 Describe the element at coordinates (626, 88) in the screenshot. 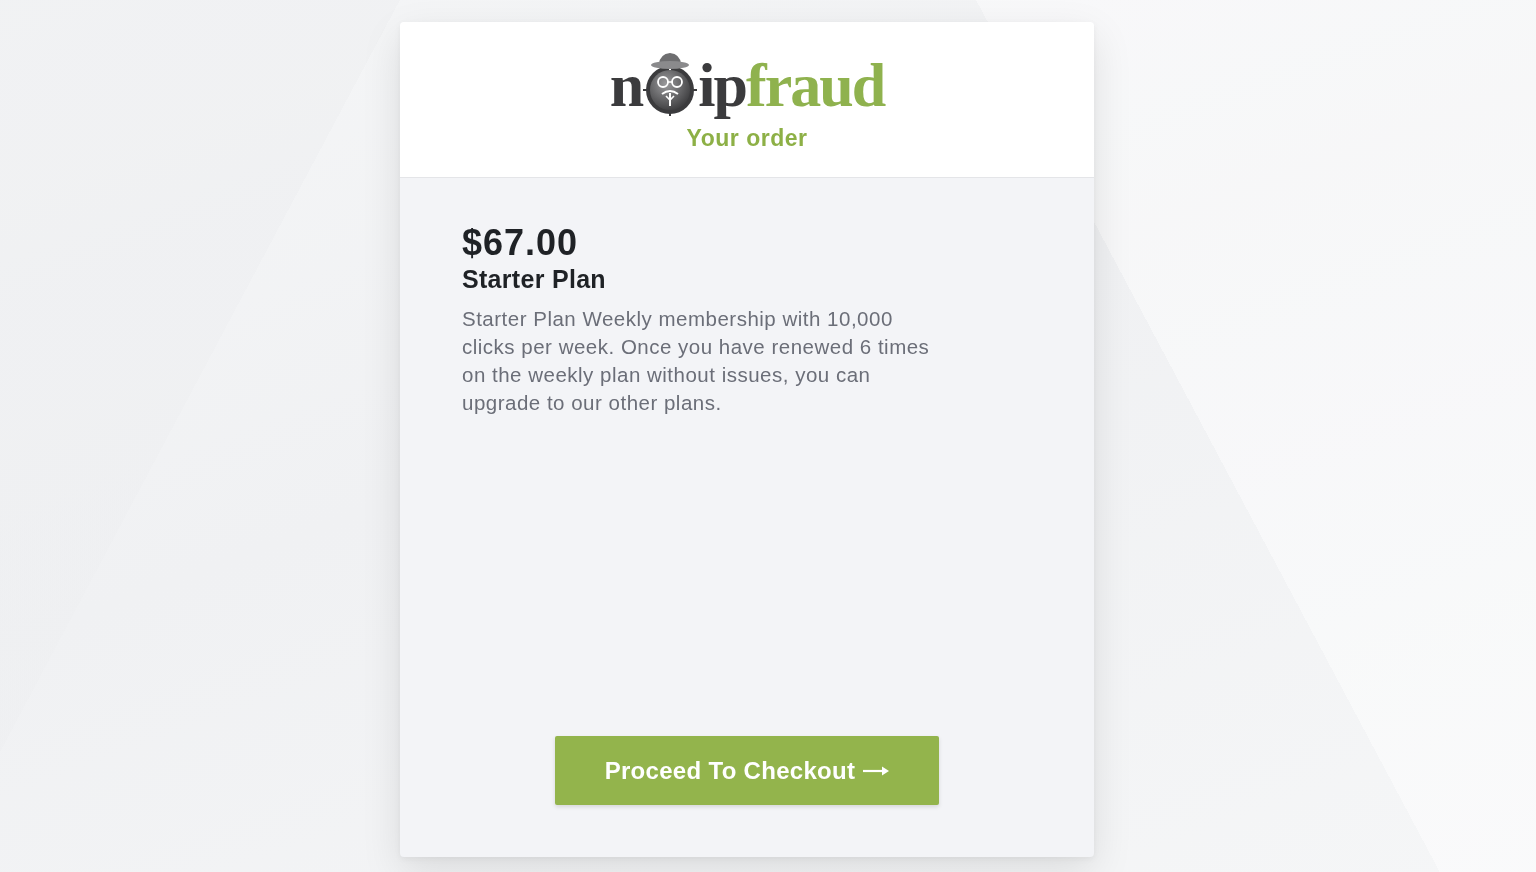

I see `logo-text: n` at that location.